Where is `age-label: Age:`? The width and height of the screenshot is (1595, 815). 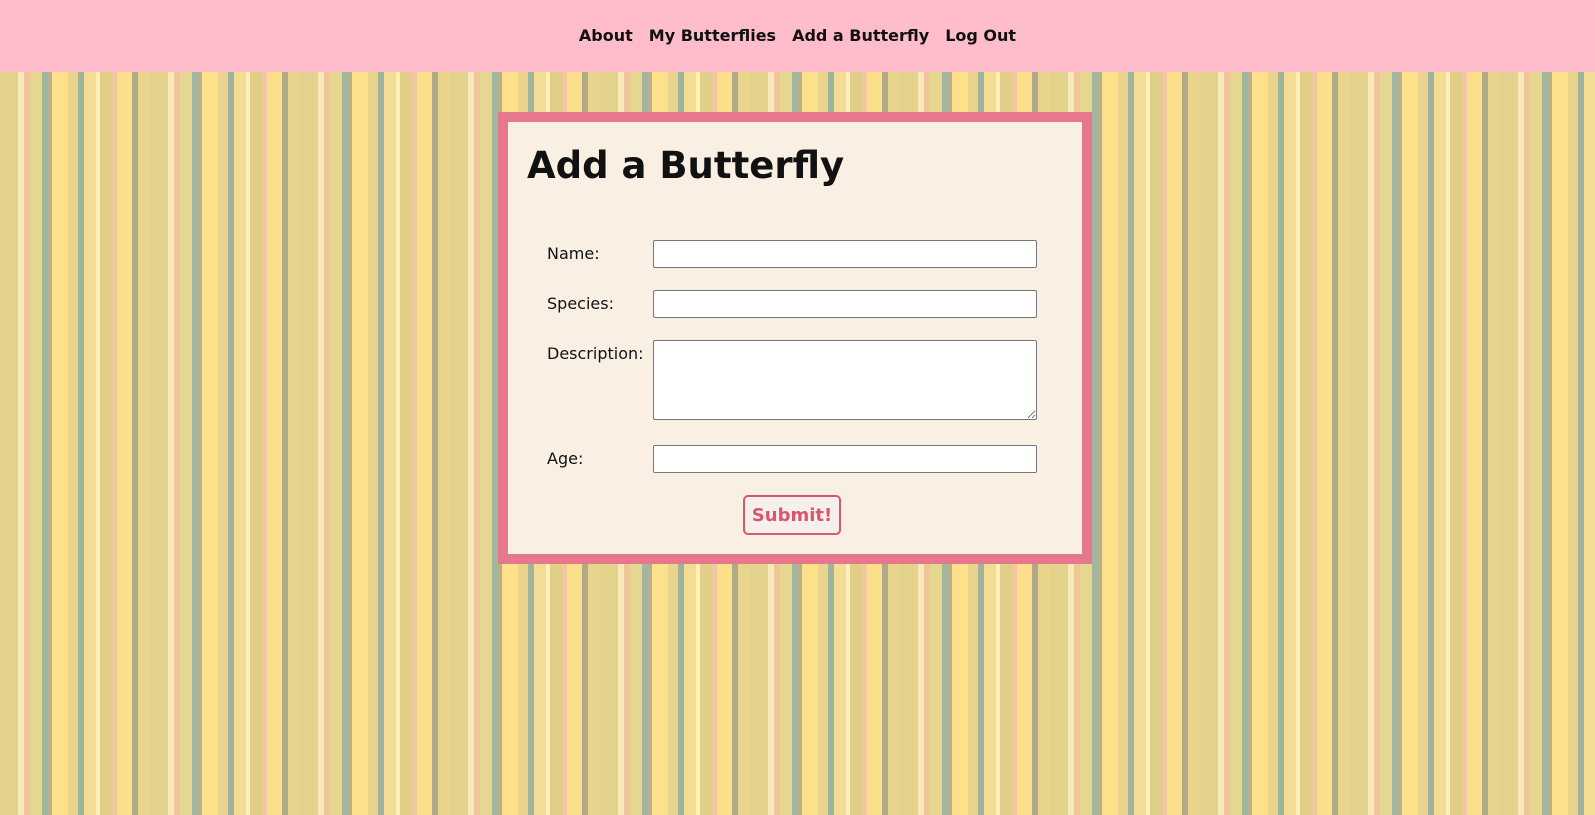
age-label: Age: is located at coordinates (565, 458).